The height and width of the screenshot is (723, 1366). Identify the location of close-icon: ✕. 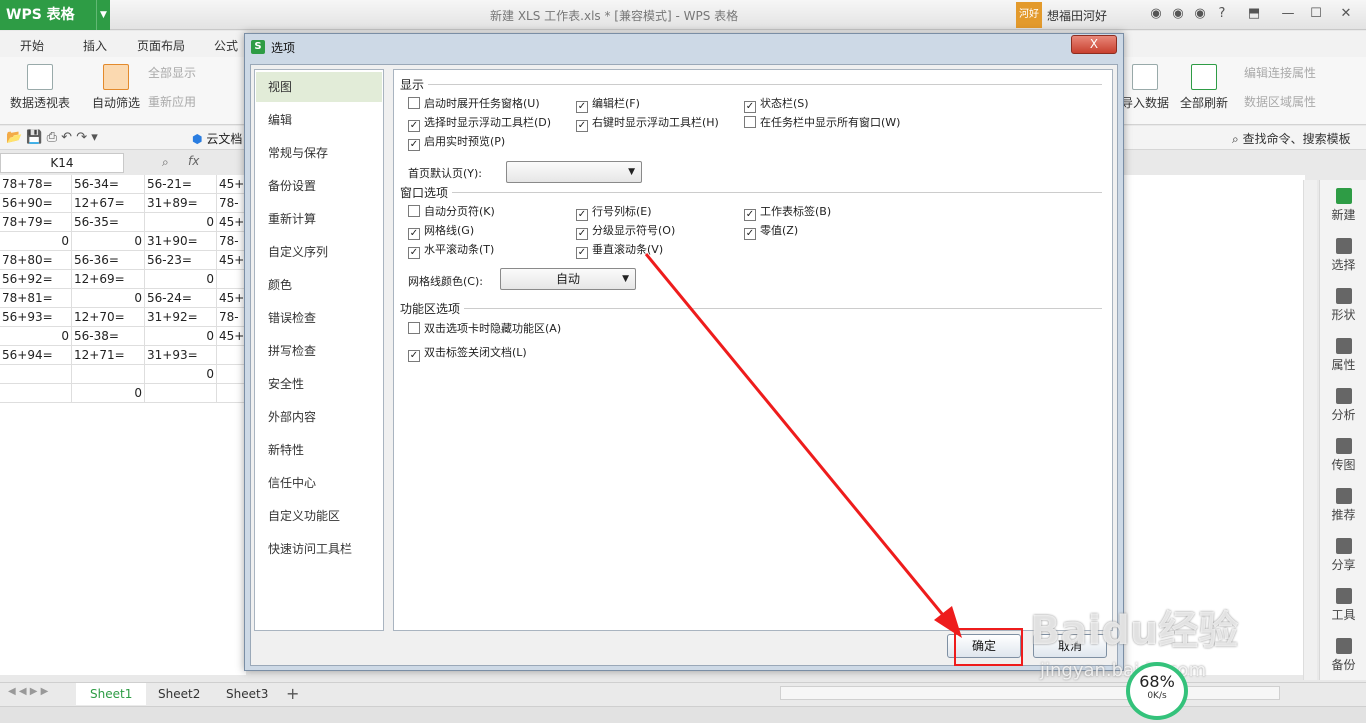
(1346, 14).